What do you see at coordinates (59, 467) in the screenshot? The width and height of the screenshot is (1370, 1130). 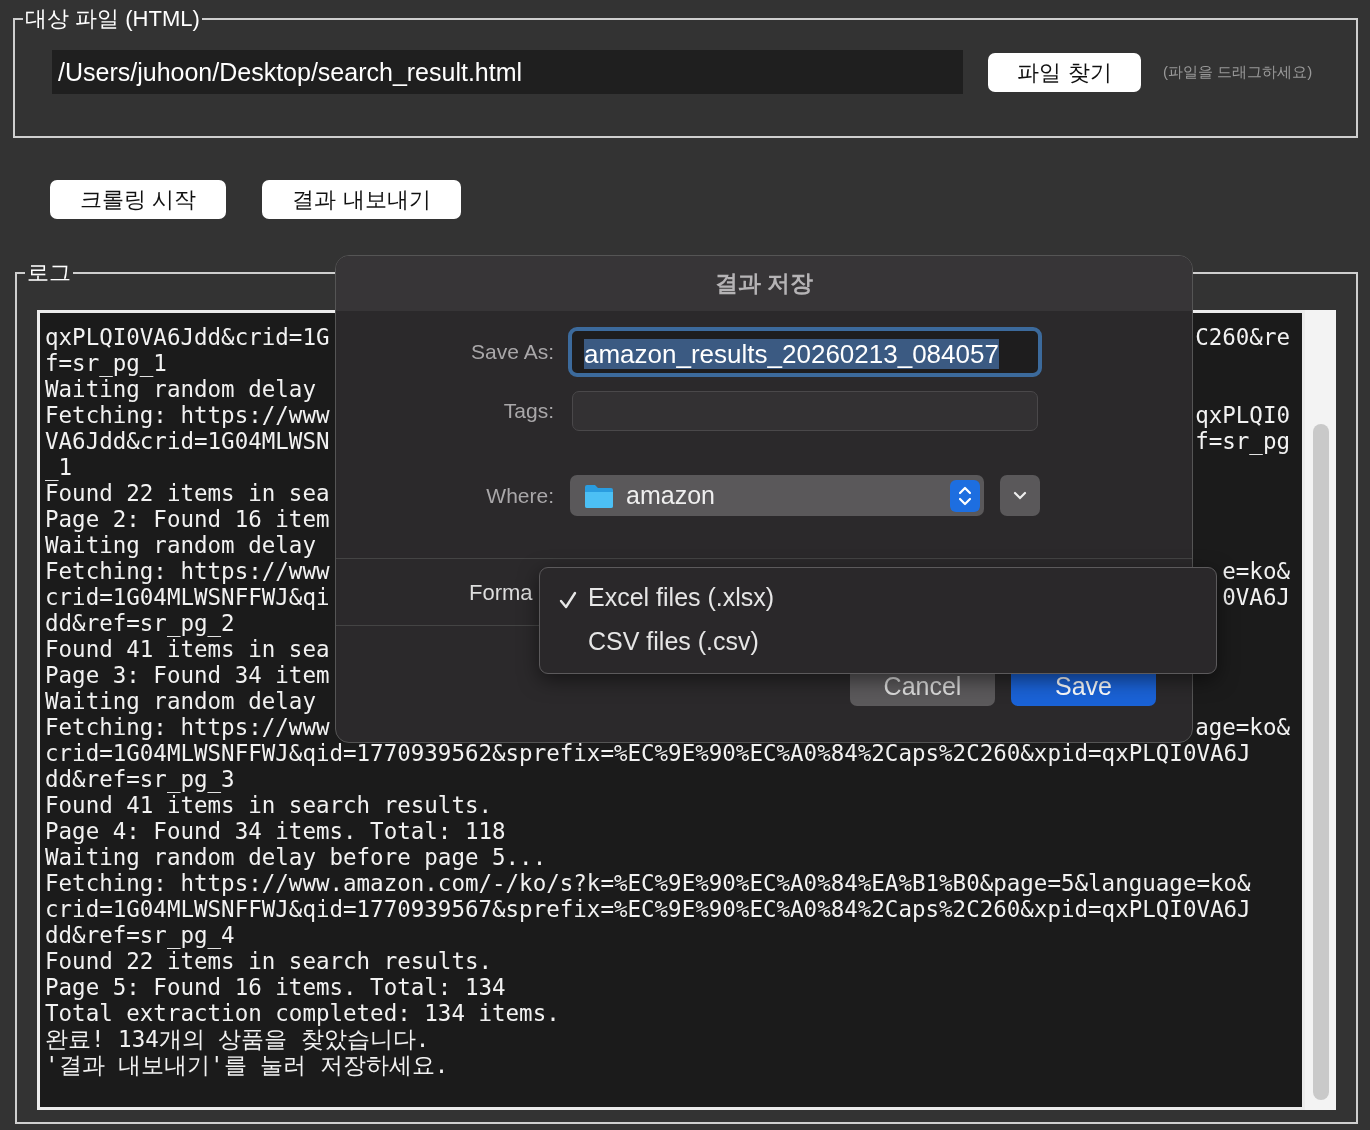 I see `log-line: _1` at bounding box center [59, 467].